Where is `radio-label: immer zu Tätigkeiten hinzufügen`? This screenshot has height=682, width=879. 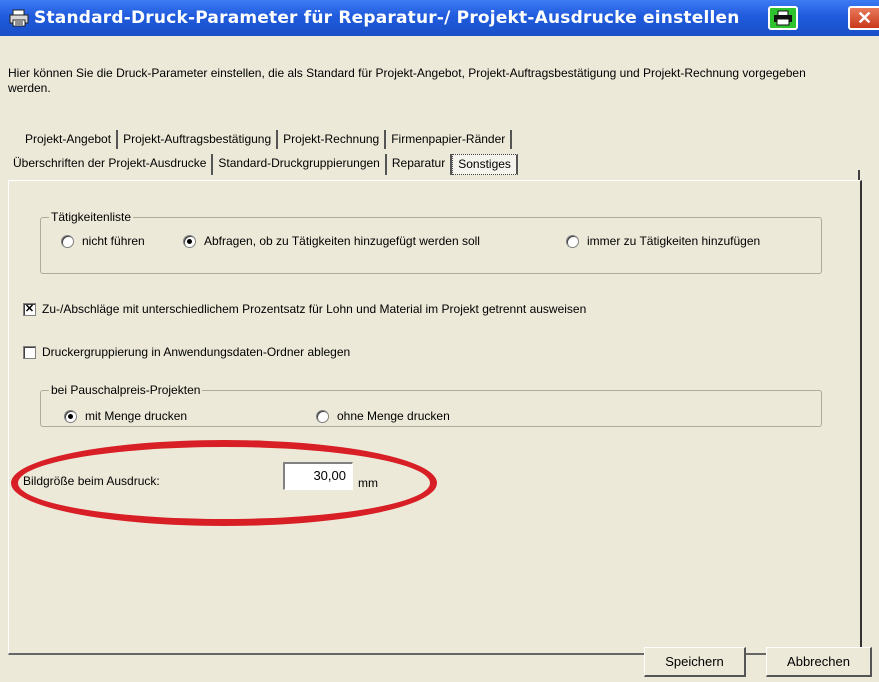
radio-label: immer zu Tätigkeiten hinzufügen is located at coordinates (674, 241).